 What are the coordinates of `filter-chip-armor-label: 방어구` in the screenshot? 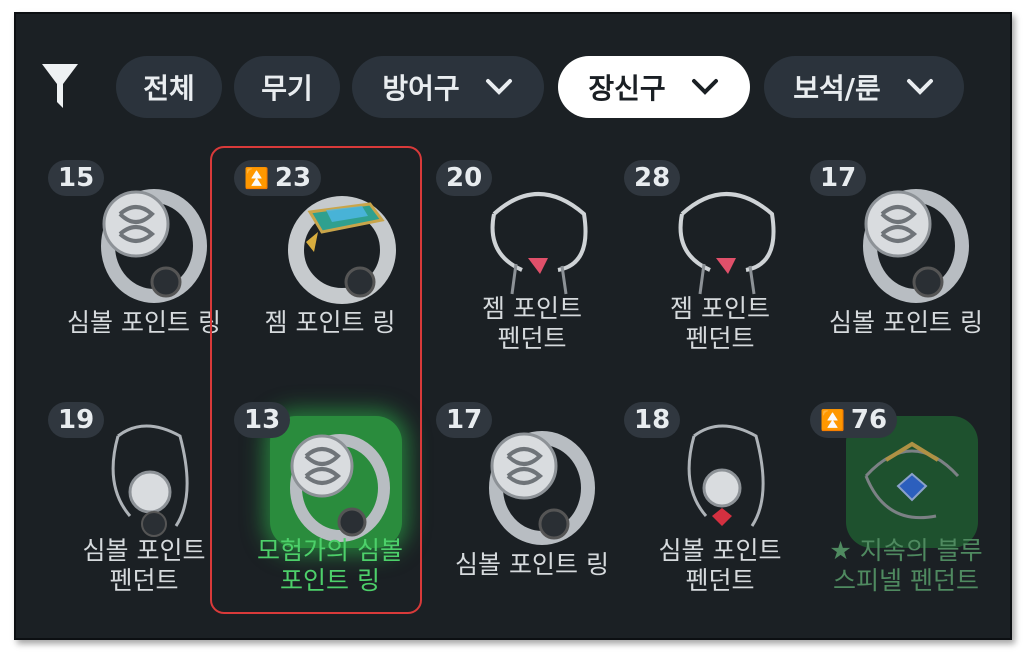 It's located at (421, 88).